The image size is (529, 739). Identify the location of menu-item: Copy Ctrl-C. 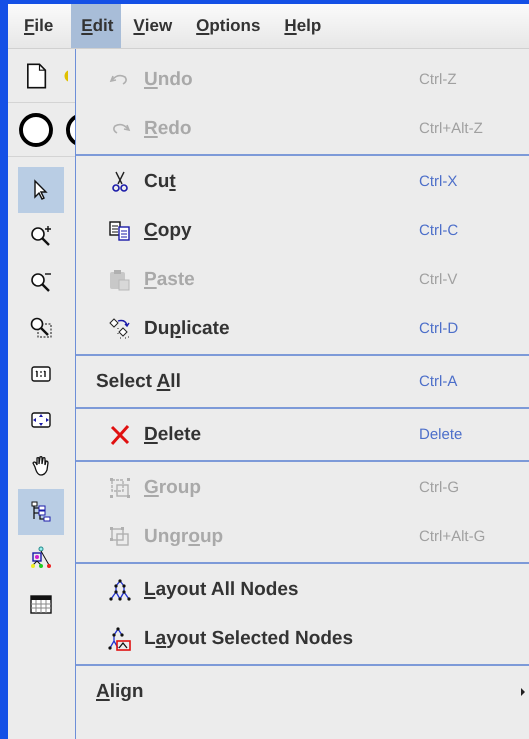
(302, 230).